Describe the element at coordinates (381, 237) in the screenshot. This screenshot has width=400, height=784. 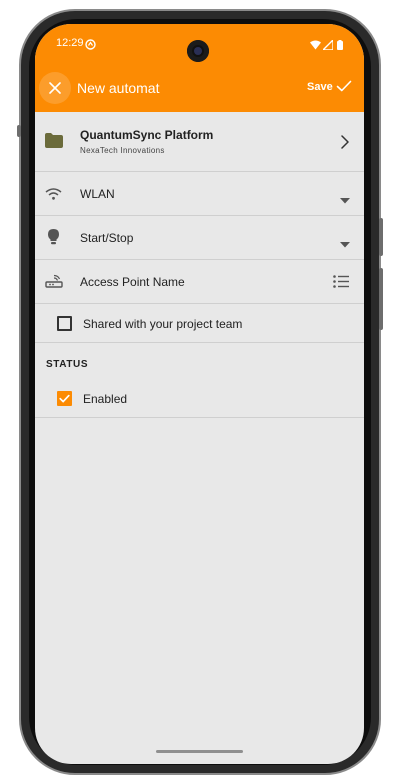
I see `volume-button` at that location.